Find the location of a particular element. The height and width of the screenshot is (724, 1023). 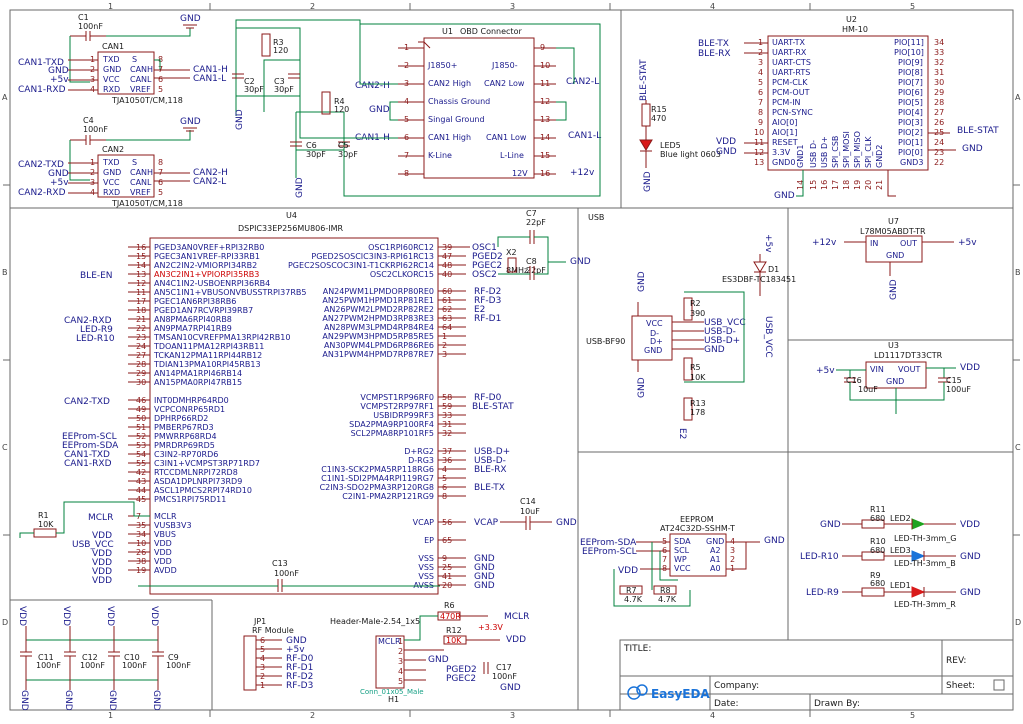

svg-text: L78M05ABDT-TR is located at coordinates (893, 231).